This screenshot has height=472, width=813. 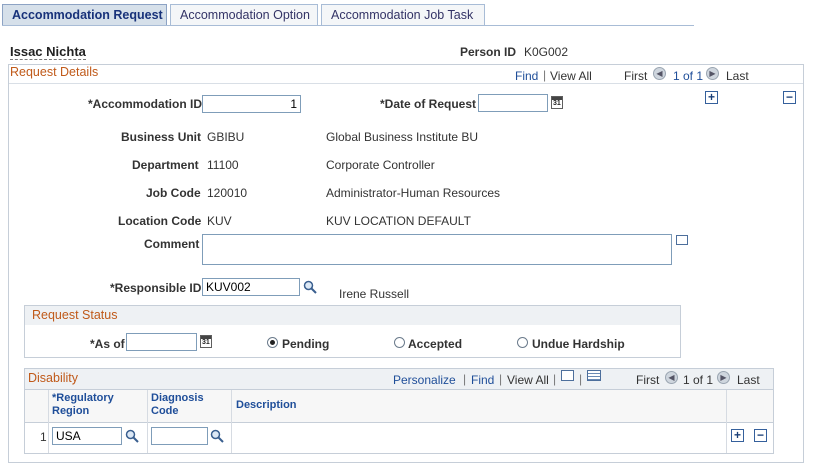 What do you see at coordinates (53, 378) in the screenshot?
I see `disability-title: Disability` at bounding box center [53, 378].